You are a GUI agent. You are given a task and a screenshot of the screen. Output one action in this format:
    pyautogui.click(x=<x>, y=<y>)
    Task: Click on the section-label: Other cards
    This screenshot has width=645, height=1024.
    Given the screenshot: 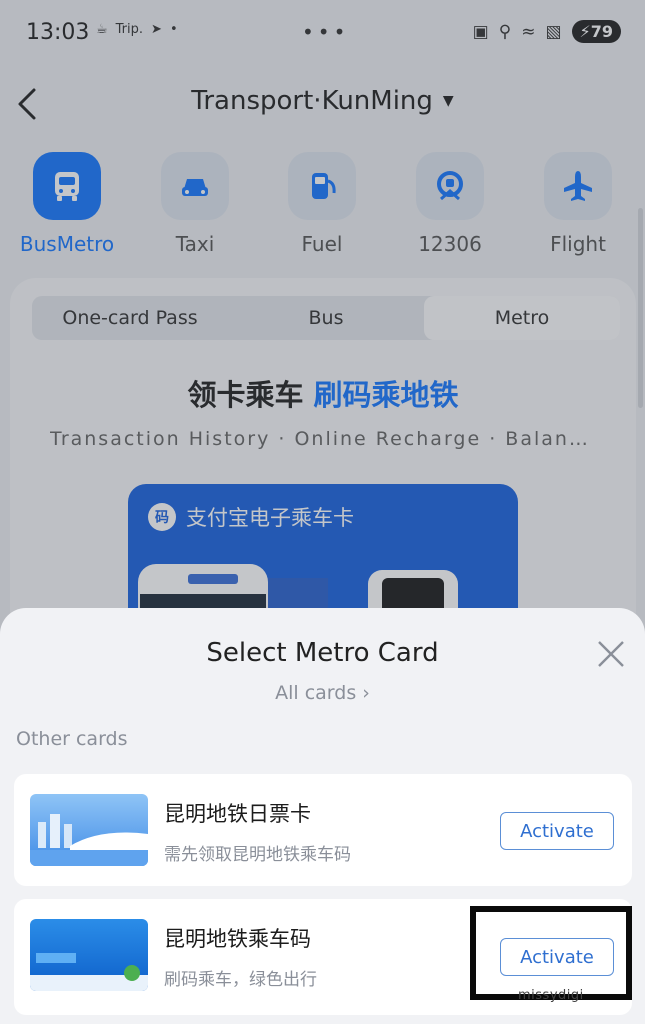 What is the action you would take?
    pyautogui.click(x=72, y=739)
    